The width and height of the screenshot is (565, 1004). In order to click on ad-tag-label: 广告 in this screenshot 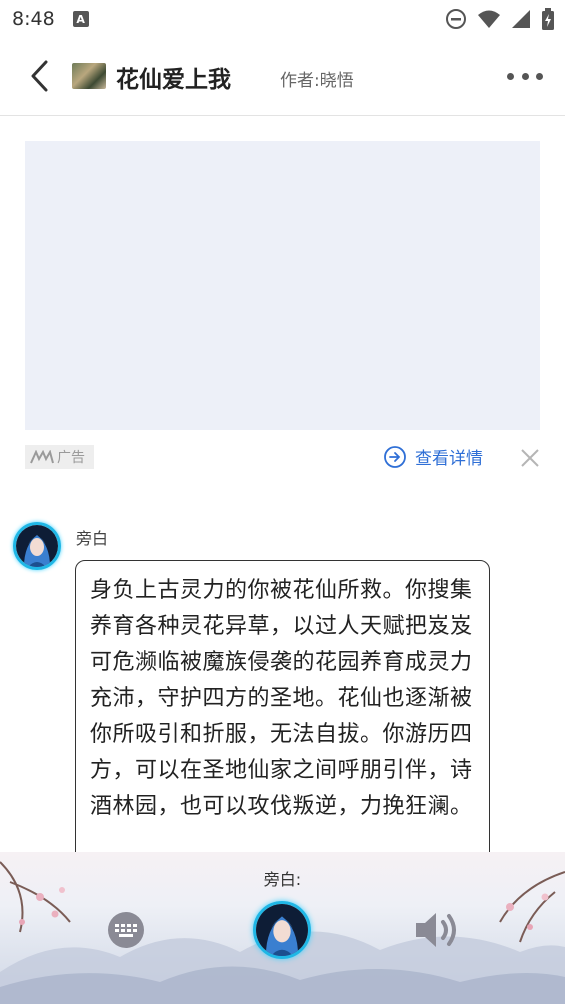, I will do `click(71, 458)`.